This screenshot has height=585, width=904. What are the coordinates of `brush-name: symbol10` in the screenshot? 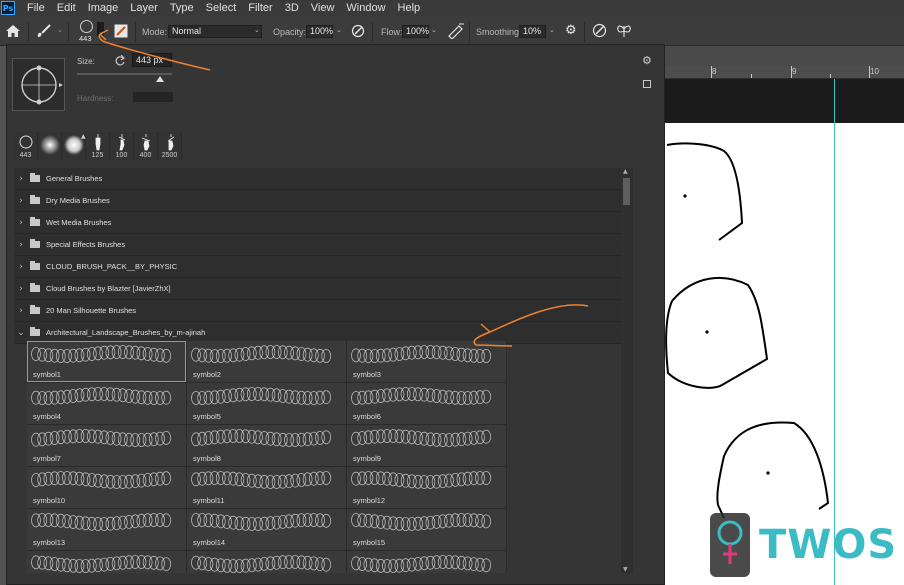 It's located at (49, 500).